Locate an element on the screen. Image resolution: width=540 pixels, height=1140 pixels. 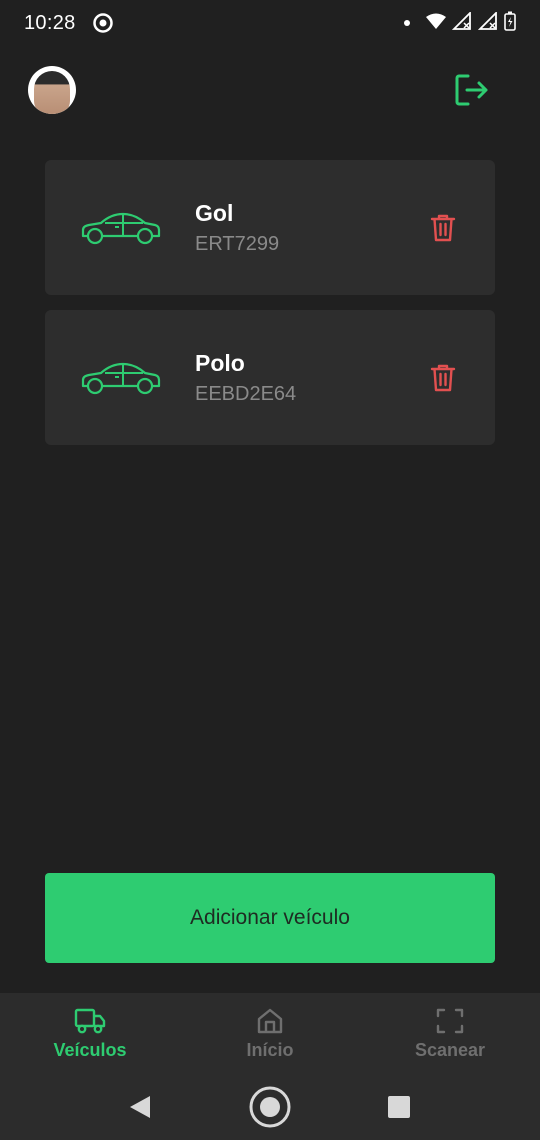
vehicle-name: Gol is located at coordinates (214, 213).